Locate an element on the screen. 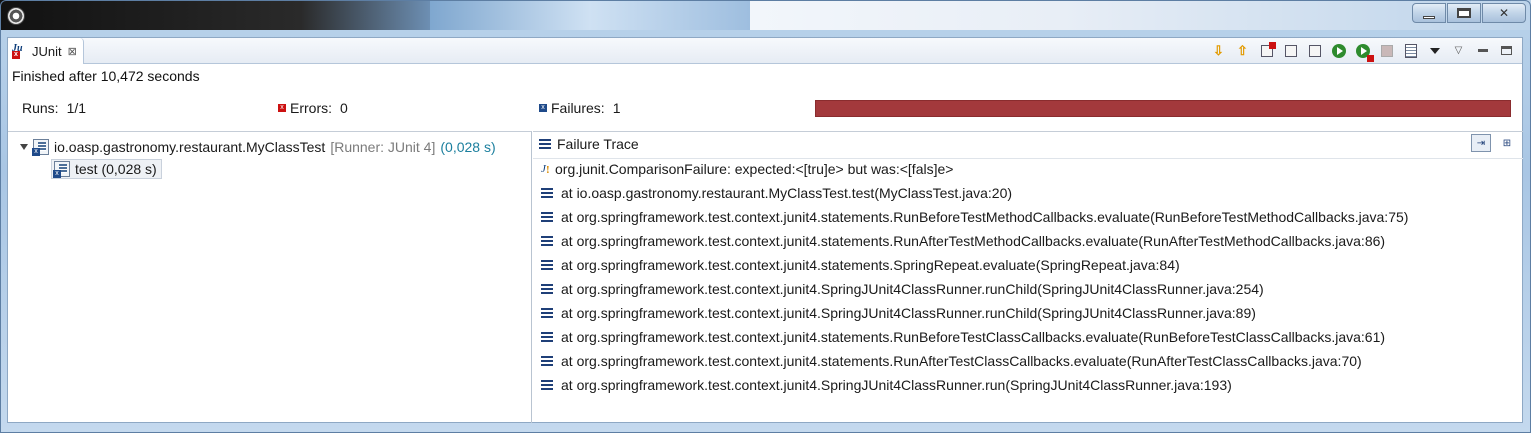  view-toolbar: ⇩ ⇧ ▽ is located at coordinates (1362, 51).